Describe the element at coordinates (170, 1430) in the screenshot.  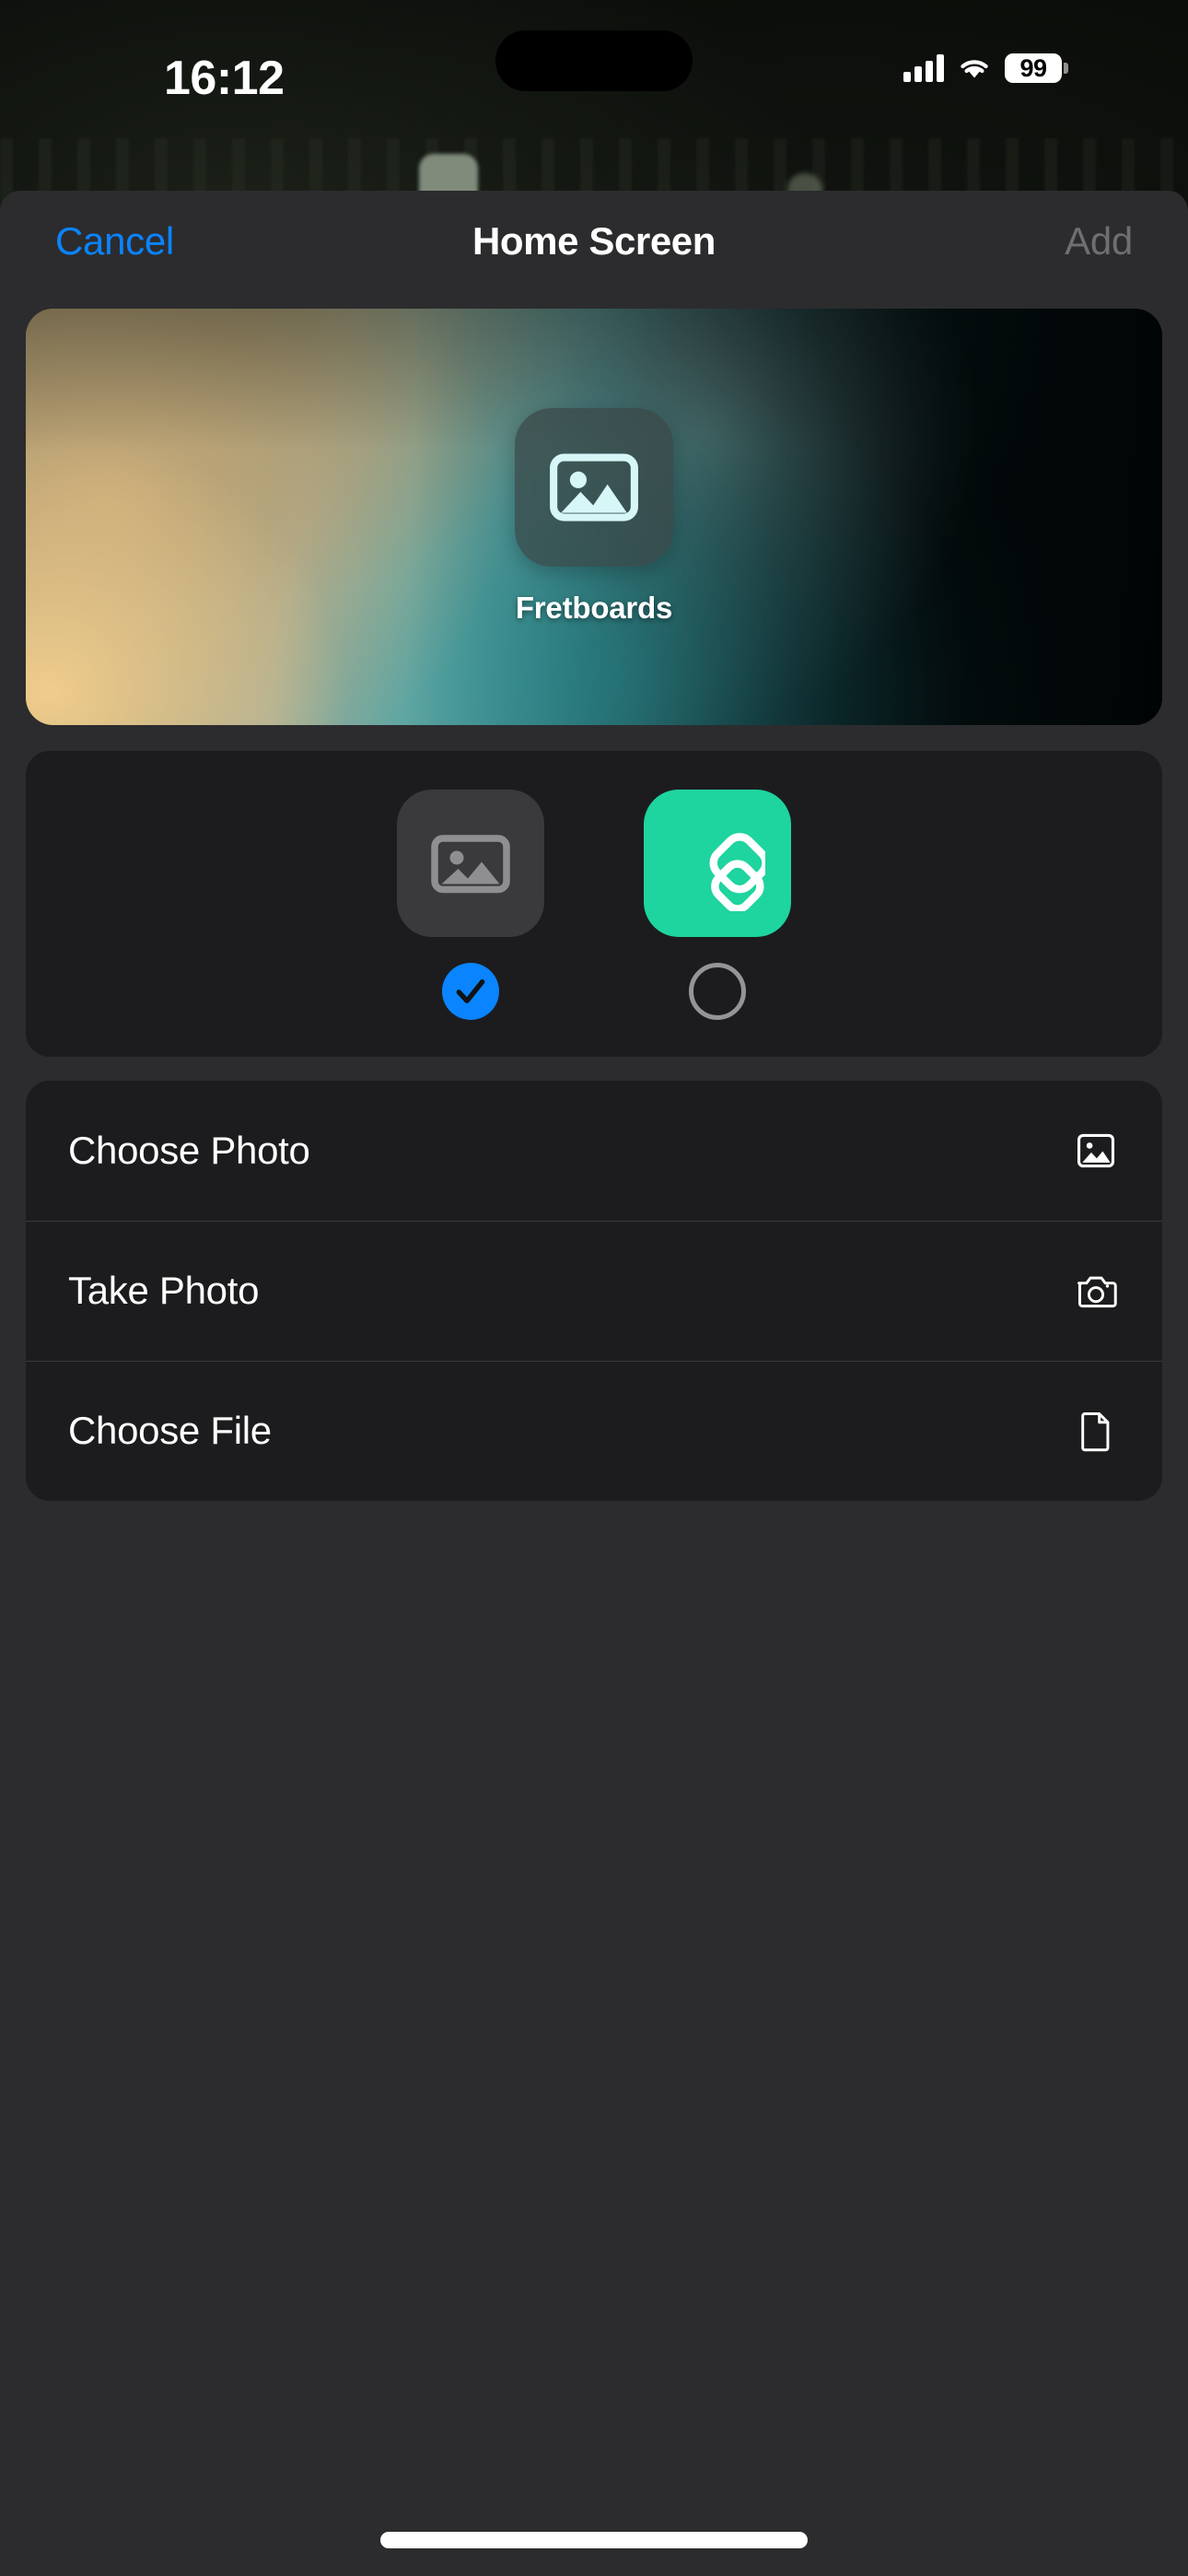
I see `choose-file-label: Choose File` at that location.